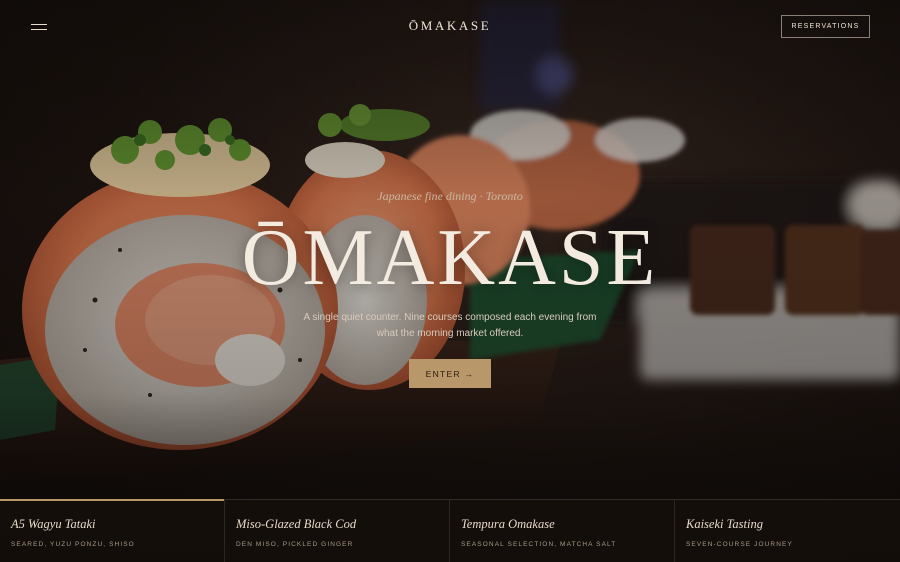 Image resolution: width=900 pixels, height=562 pixels. What do you see at coordinates (539, 544) in the screenshot?
I see `dish-description: SEASONAL SELECTION, MATCHA SALT` at bounding box center [539, 544].